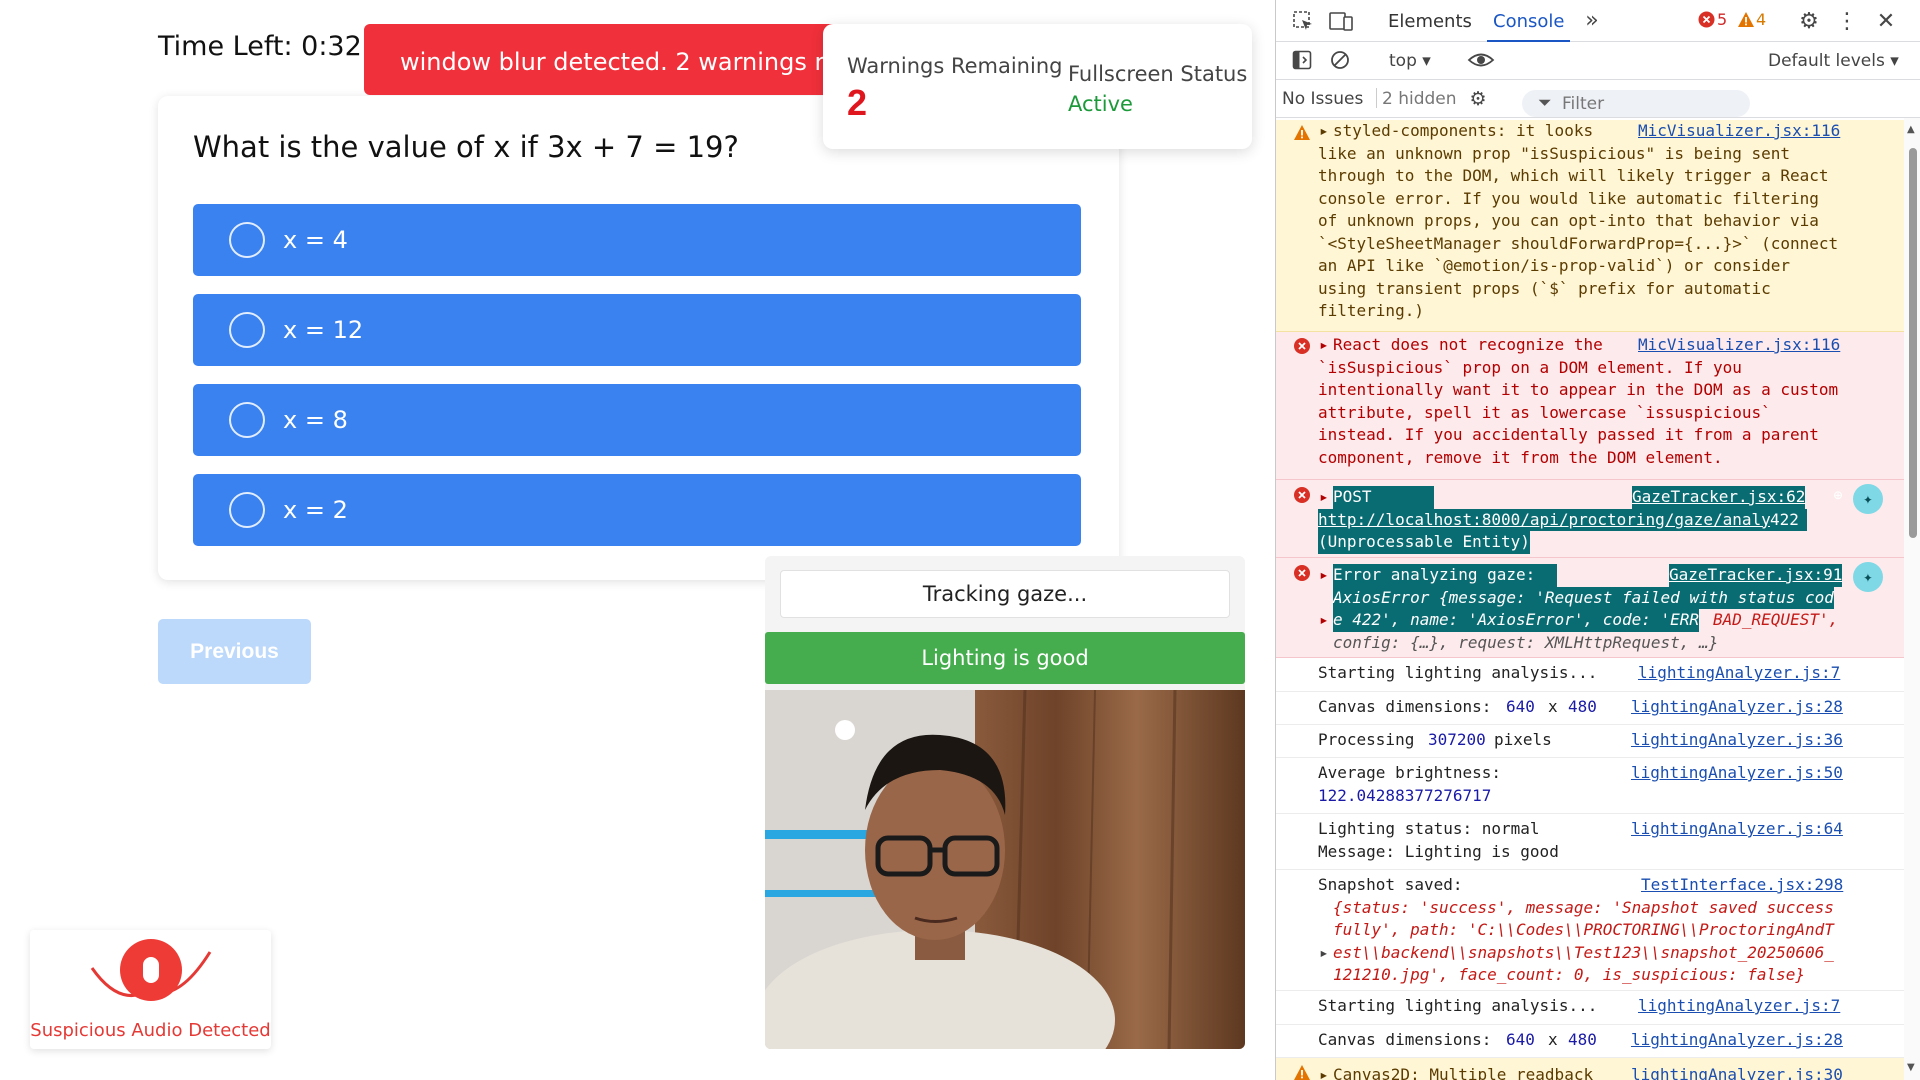 This screenshot has height=1080, width=1920. What do you see at coordinates (1761, 19) in the screenshot?
I see `warning-count: 4` at bounding box center [1761, 19].